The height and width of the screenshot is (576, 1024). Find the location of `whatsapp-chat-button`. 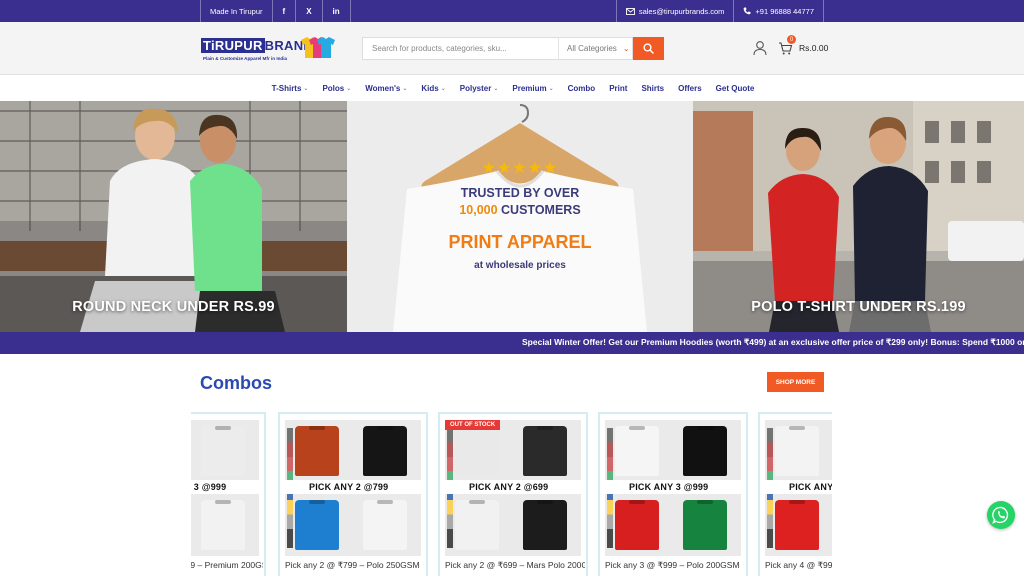

whatsapp-chat-button is located at coordinates (1001, 515).